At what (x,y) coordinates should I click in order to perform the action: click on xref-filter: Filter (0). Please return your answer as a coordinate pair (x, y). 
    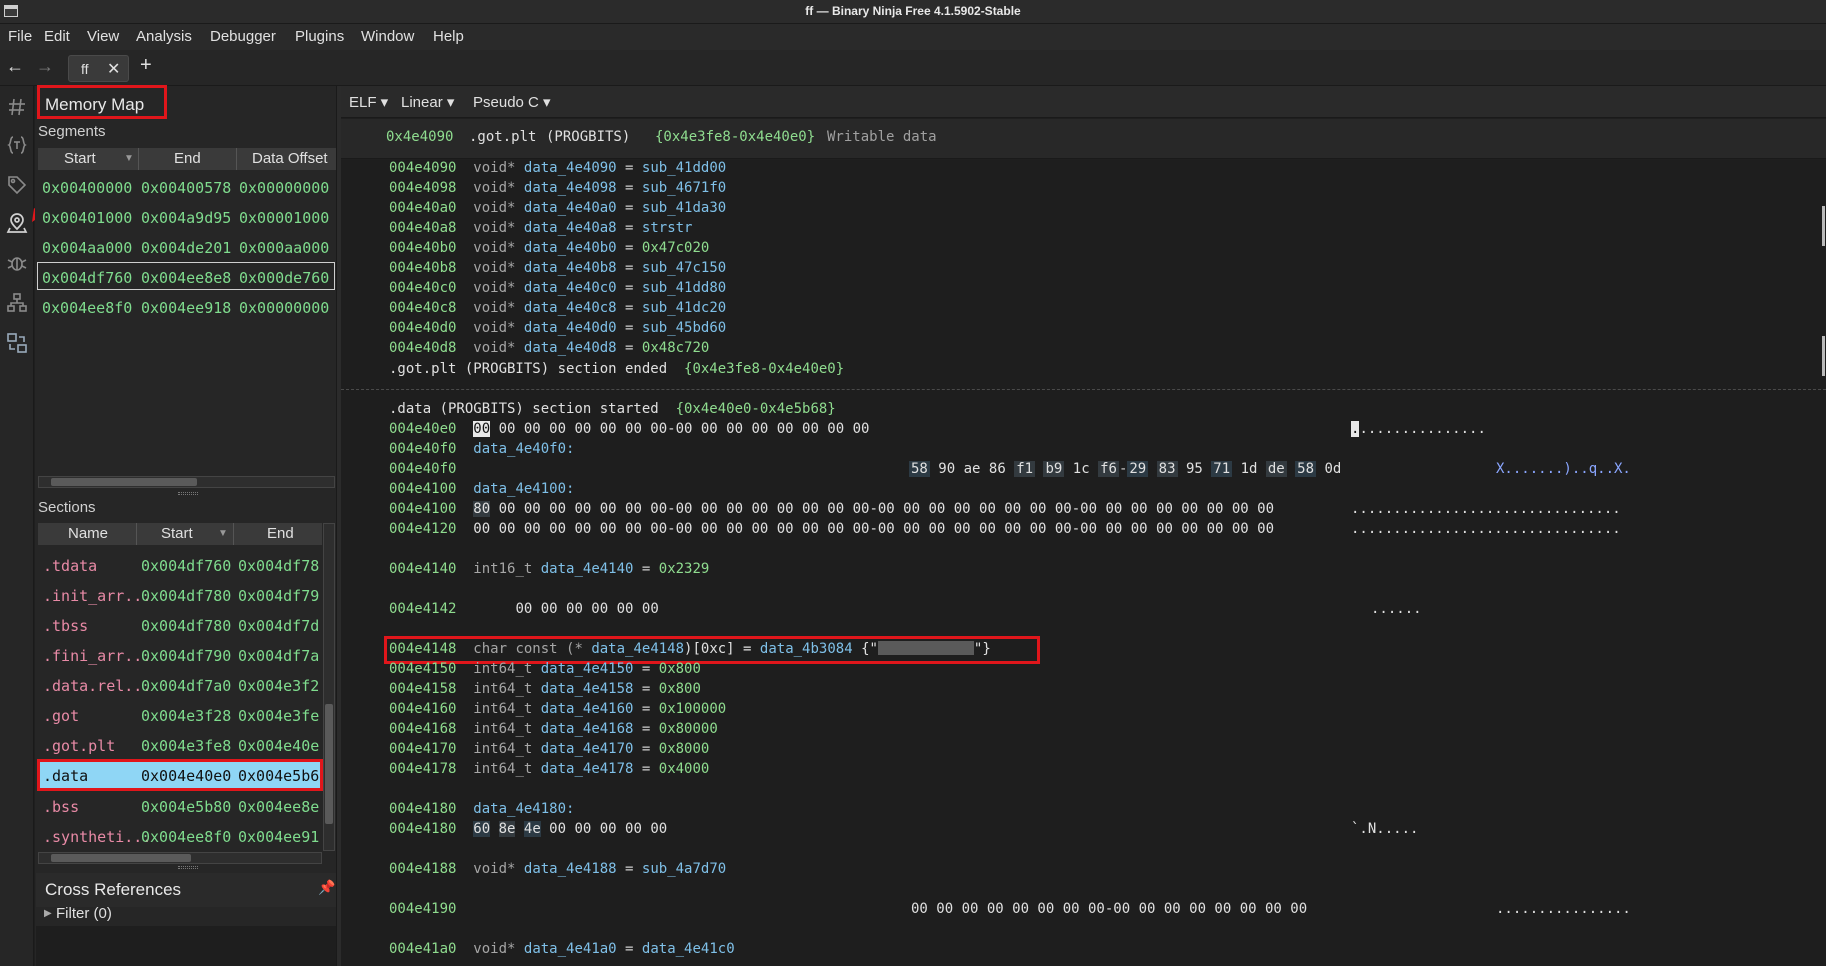
    Looking at the image, I should click on (84, 913).